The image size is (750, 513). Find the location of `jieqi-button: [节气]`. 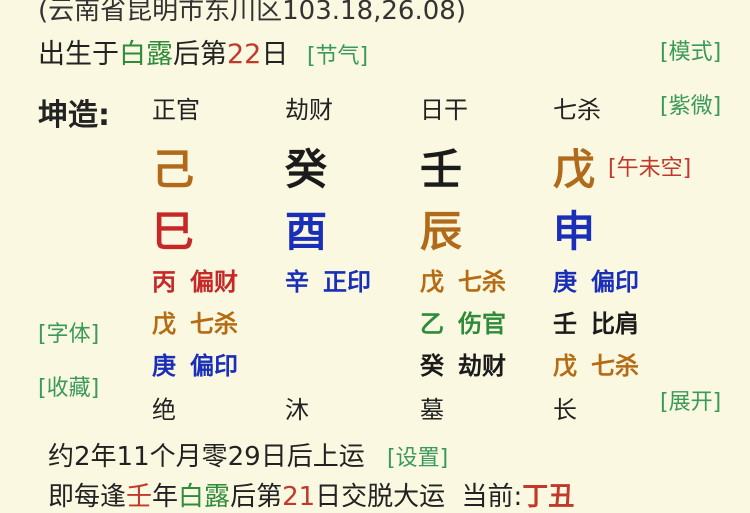

jieqi-button: [节气] is located at coordinates (337, 56).